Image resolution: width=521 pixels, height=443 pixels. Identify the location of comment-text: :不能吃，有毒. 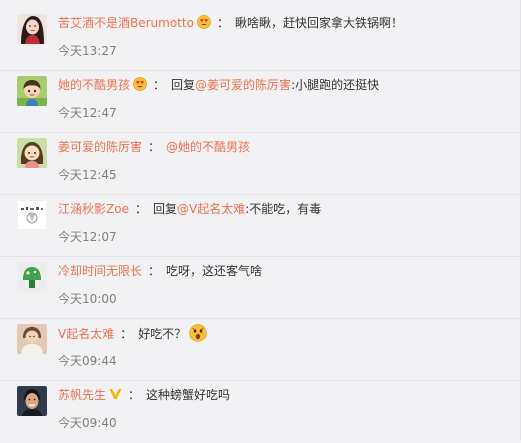
(283, 209).